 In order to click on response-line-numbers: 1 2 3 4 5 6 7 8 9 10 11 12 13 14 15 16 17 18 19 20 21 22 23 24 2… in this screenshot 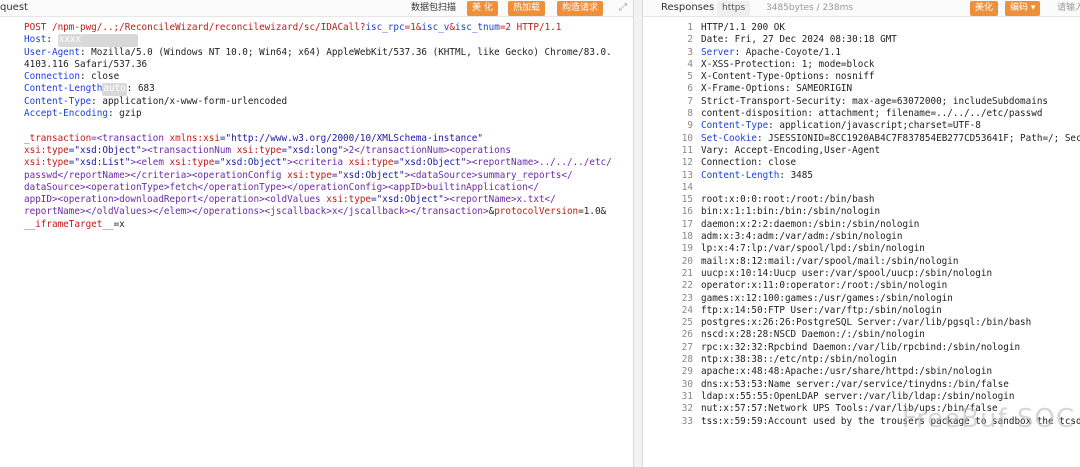, I will do `click(675, 225)`.